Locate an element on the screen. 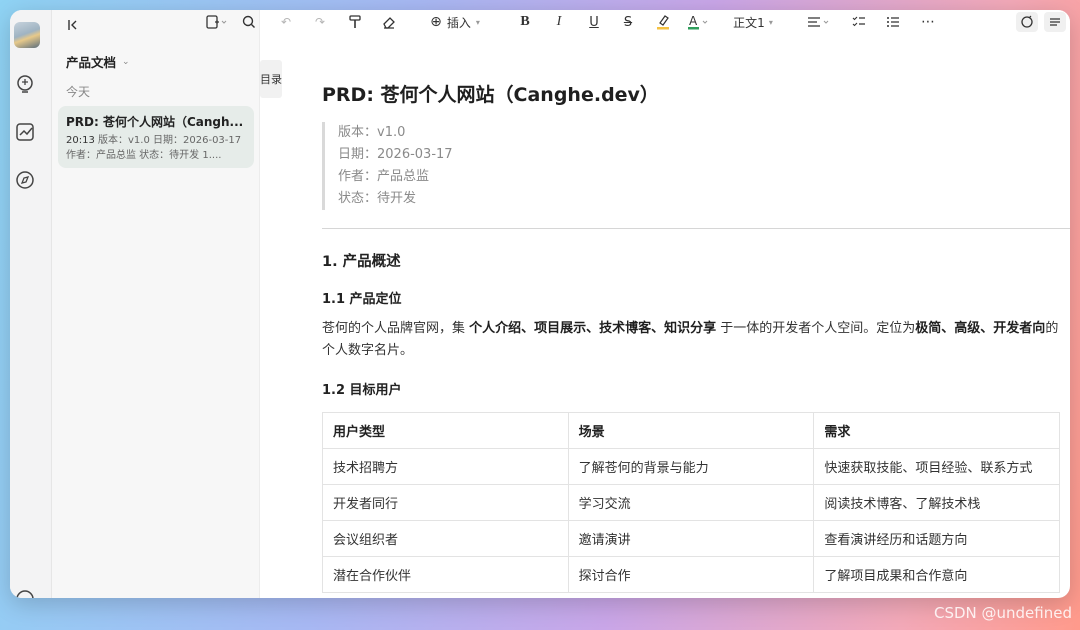 This screenshot has height=630, width=1080. meta-version: 版本：v1.0 is located at coordinates (372, 132).